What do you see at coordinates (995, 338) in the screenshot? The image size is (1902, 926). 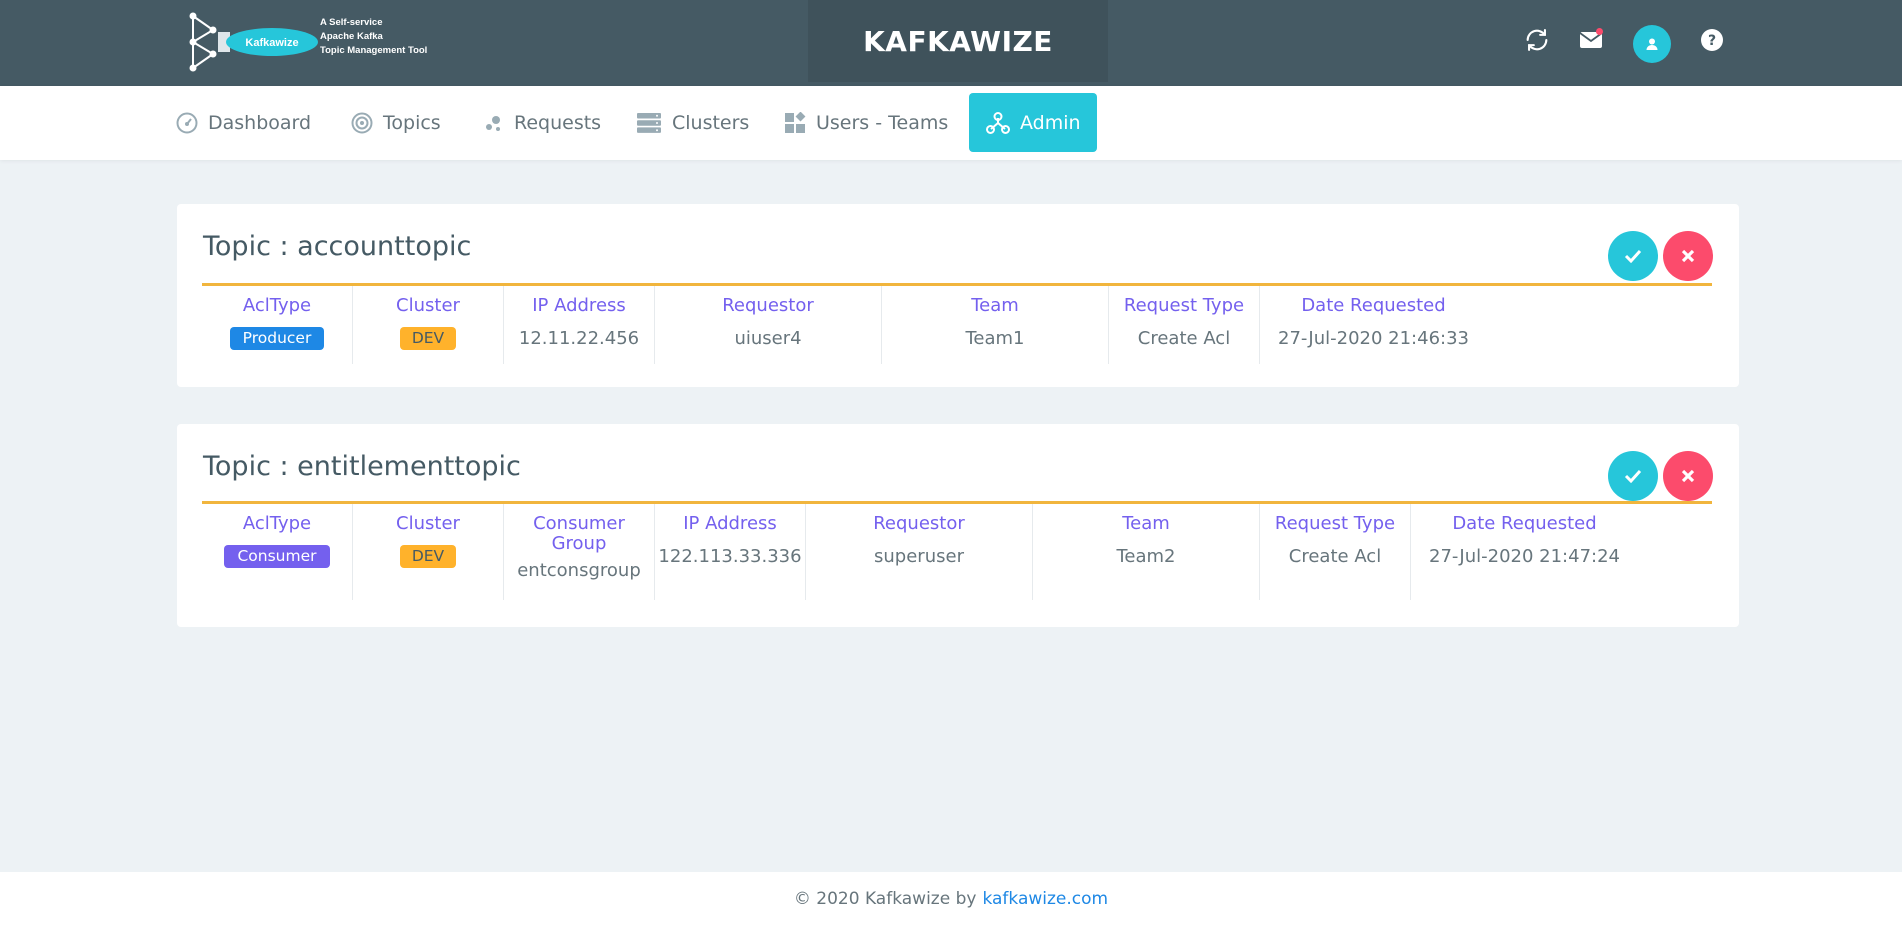 I see `team-value: Team1` at bounding box center [995, 338].